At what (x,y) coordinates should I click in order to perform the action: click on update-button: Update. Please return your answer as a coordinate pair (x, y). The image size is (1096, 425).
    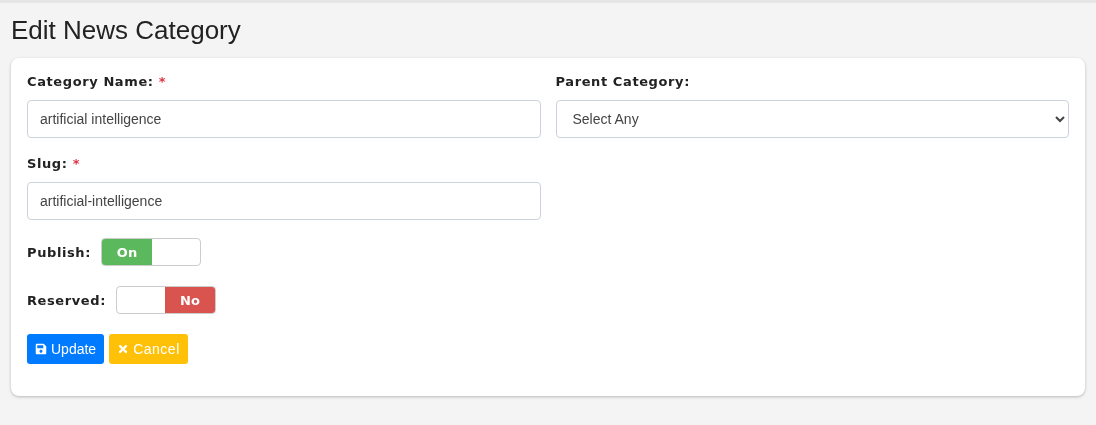
    Looking at the image, I should click on (66, 349).